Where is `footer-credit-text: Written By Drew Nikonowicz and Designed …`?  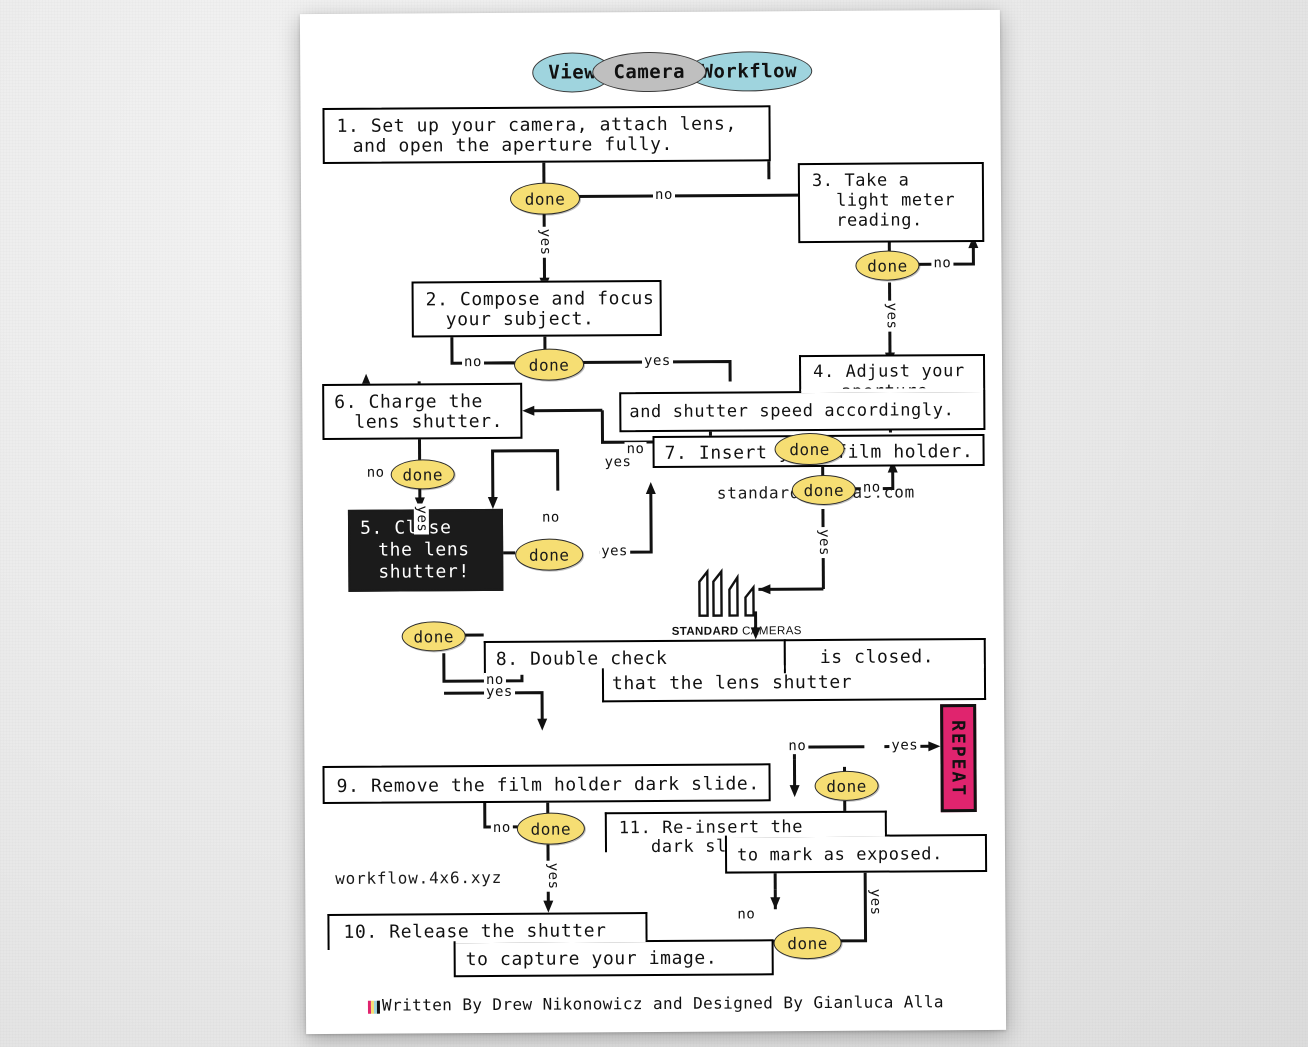
footer-credit-text: Written By Drew Nikonowicz and Designed … is located at coordinates (662, 1003).